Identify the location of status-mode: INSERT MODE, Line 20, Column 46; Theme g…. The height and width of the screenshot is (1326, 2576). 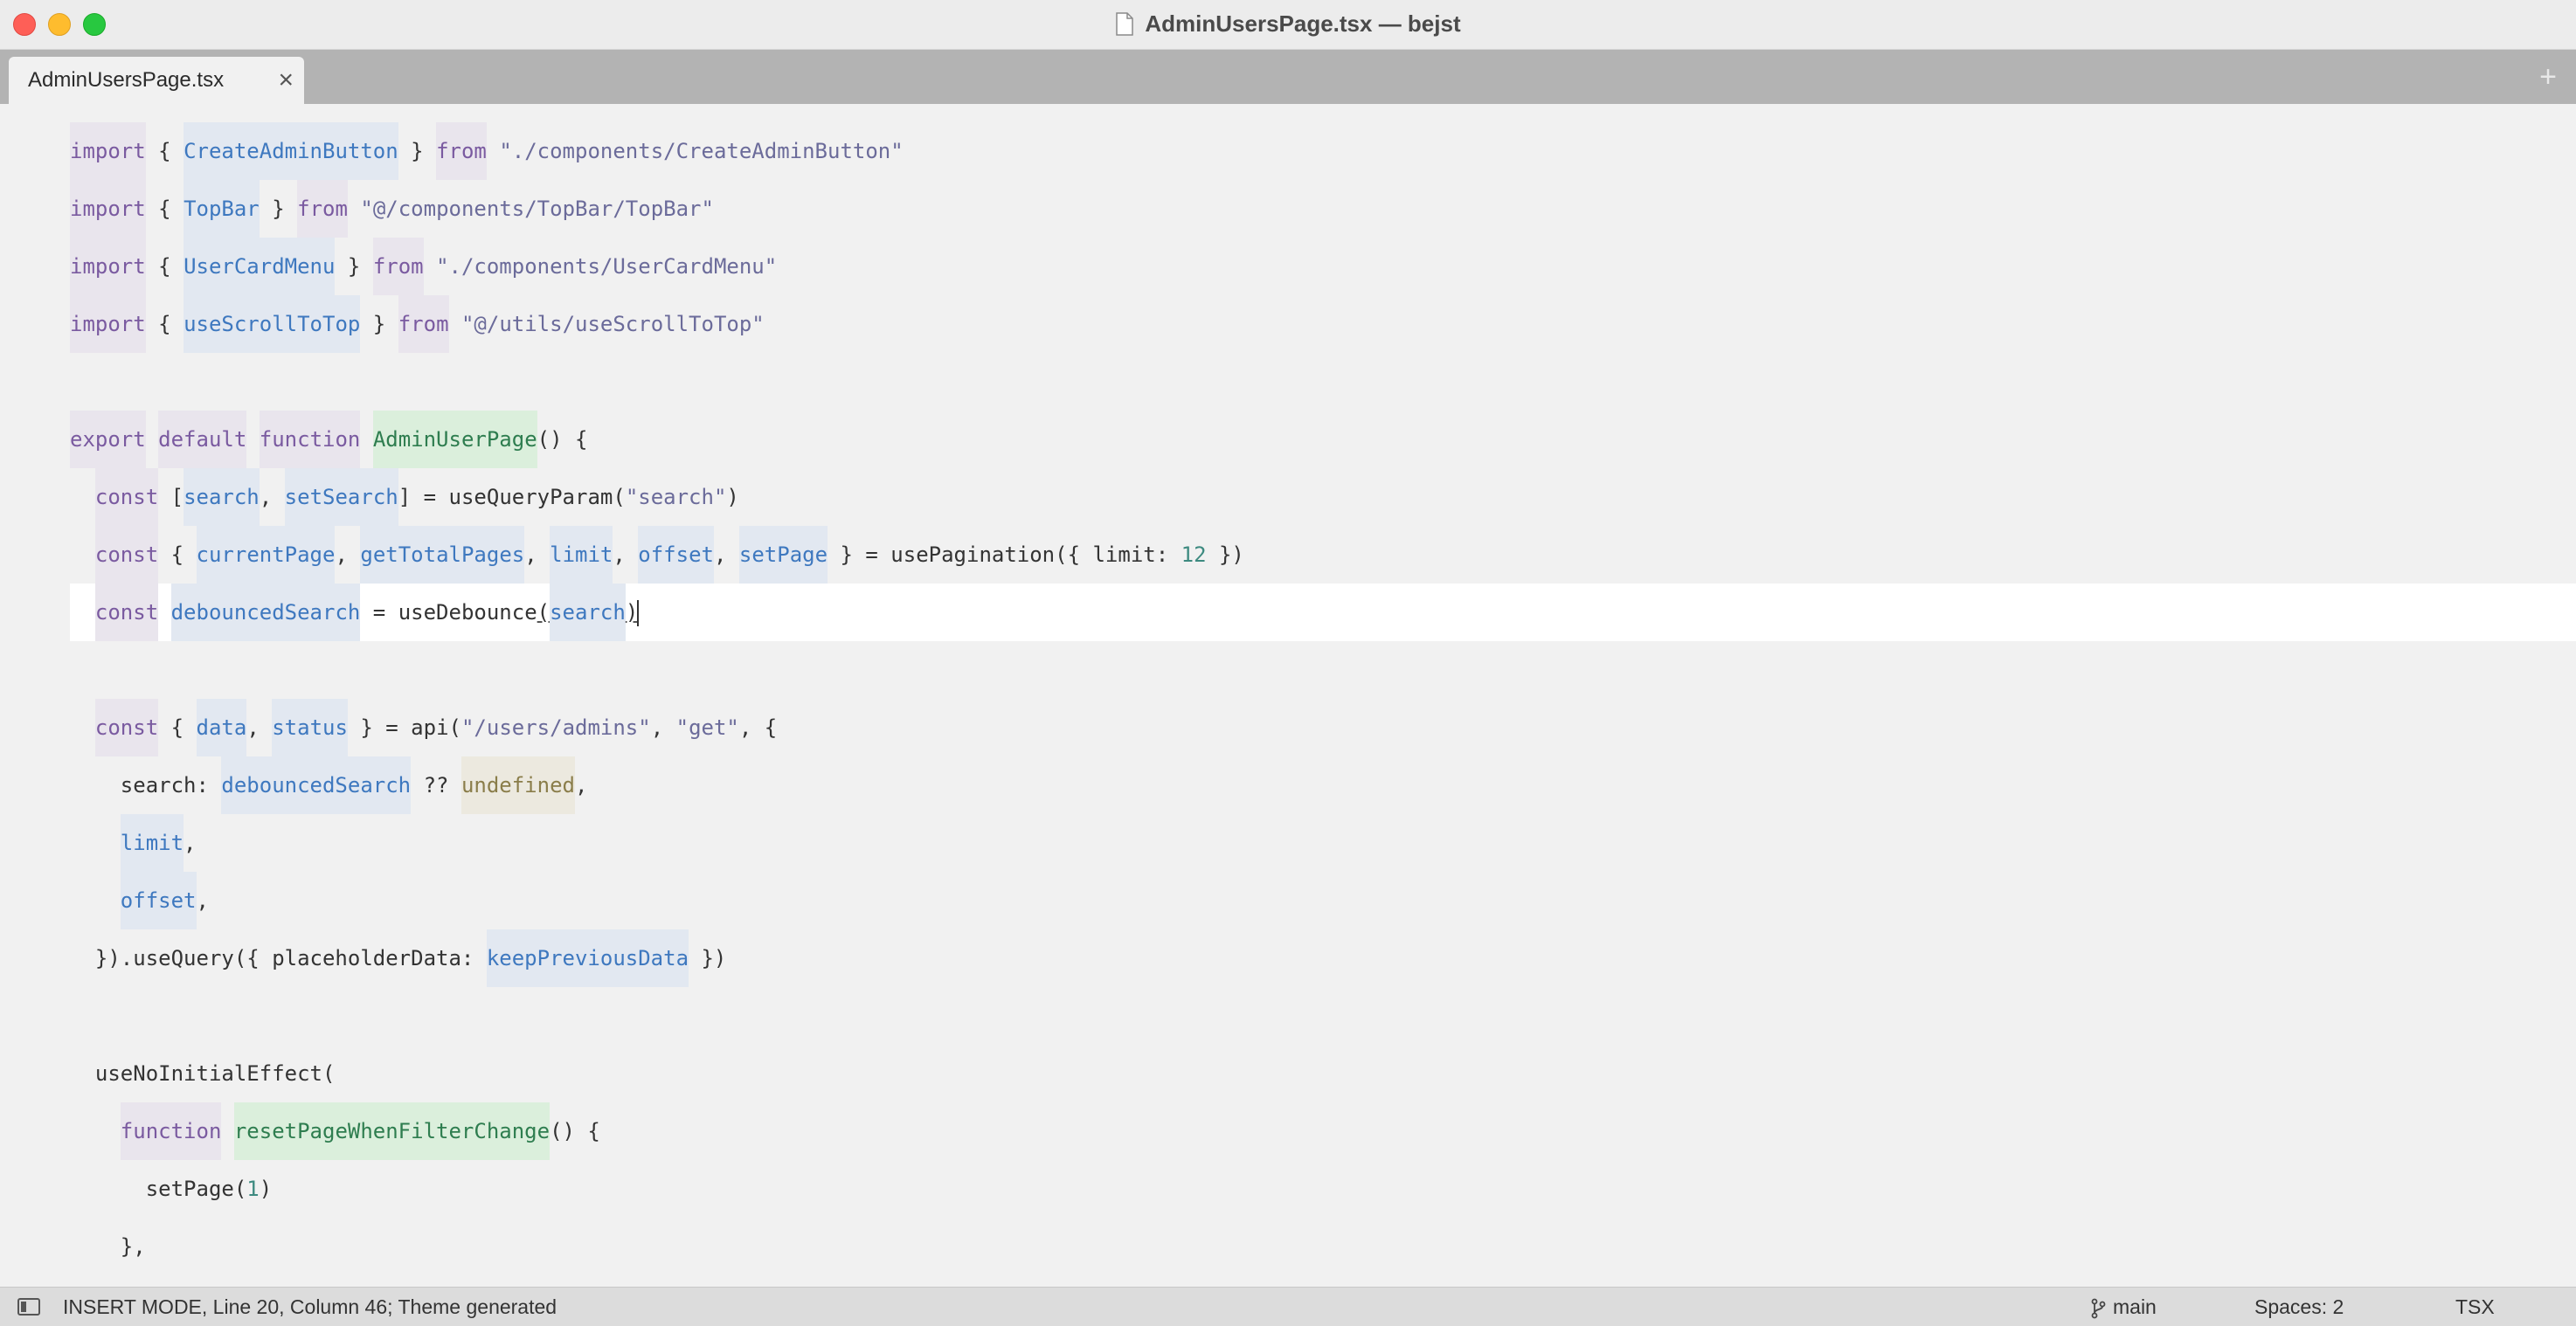
(310, 1306).